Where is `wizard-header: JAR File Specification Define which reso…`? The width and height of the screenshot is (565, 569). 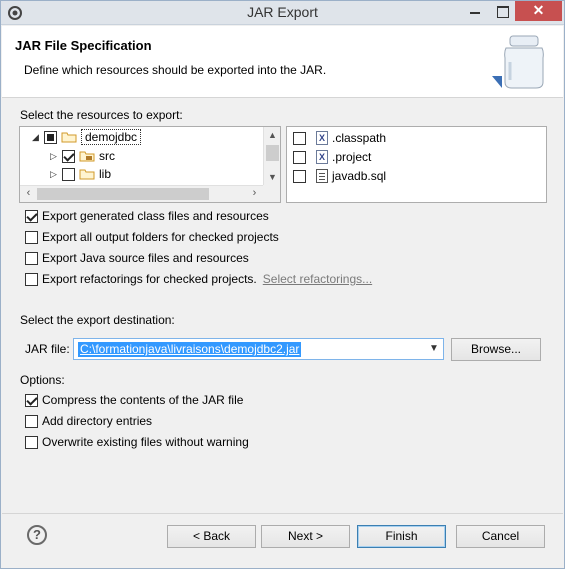
wizard-header: JAR File Specification Define which reso… is located at coordinates (282, 62).